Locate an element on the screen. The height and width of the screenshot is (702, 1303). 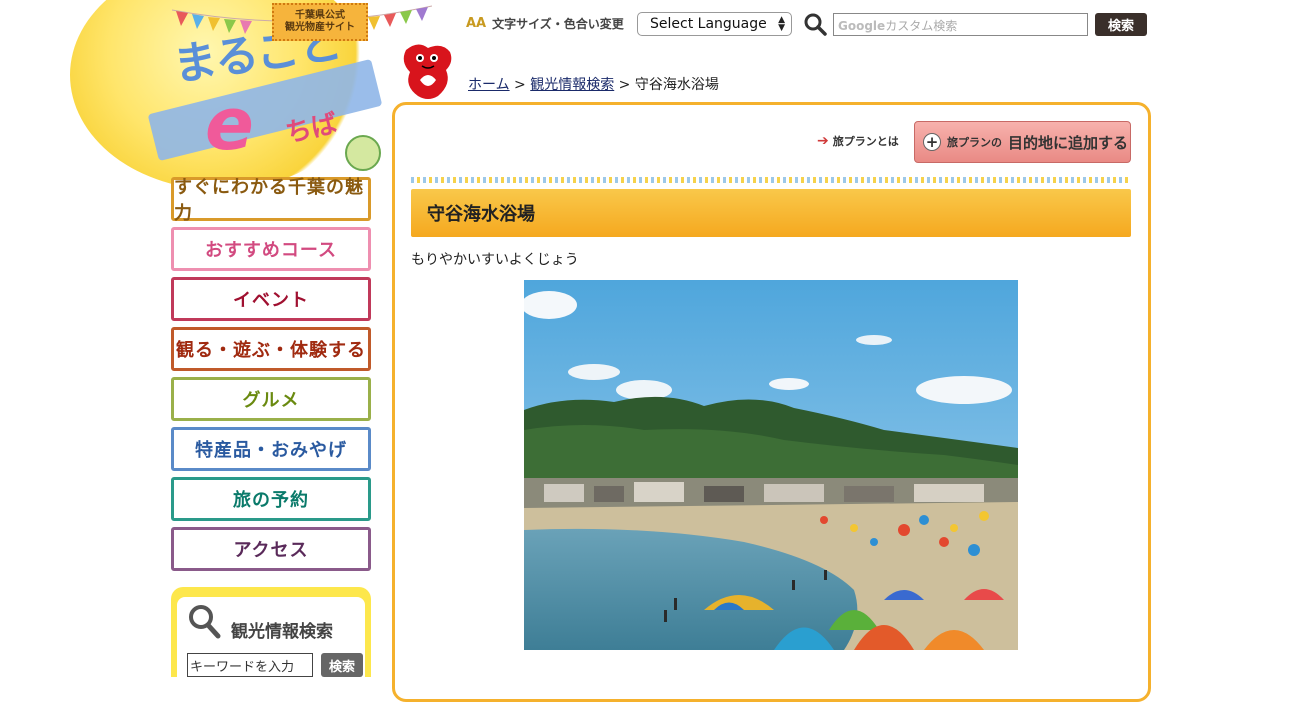
nav-recommended-courses: おすすめコース is located at coordinates (271, 249).